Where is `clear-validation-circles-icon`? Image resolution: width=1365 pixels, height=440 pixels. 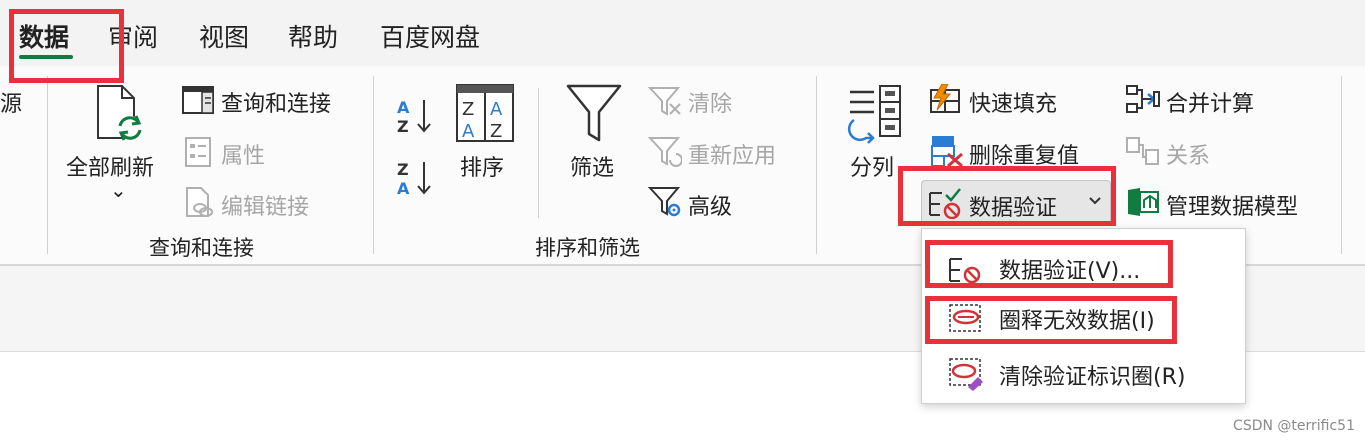
clear-validation-circles-icon is located at coordinates (966, 374).